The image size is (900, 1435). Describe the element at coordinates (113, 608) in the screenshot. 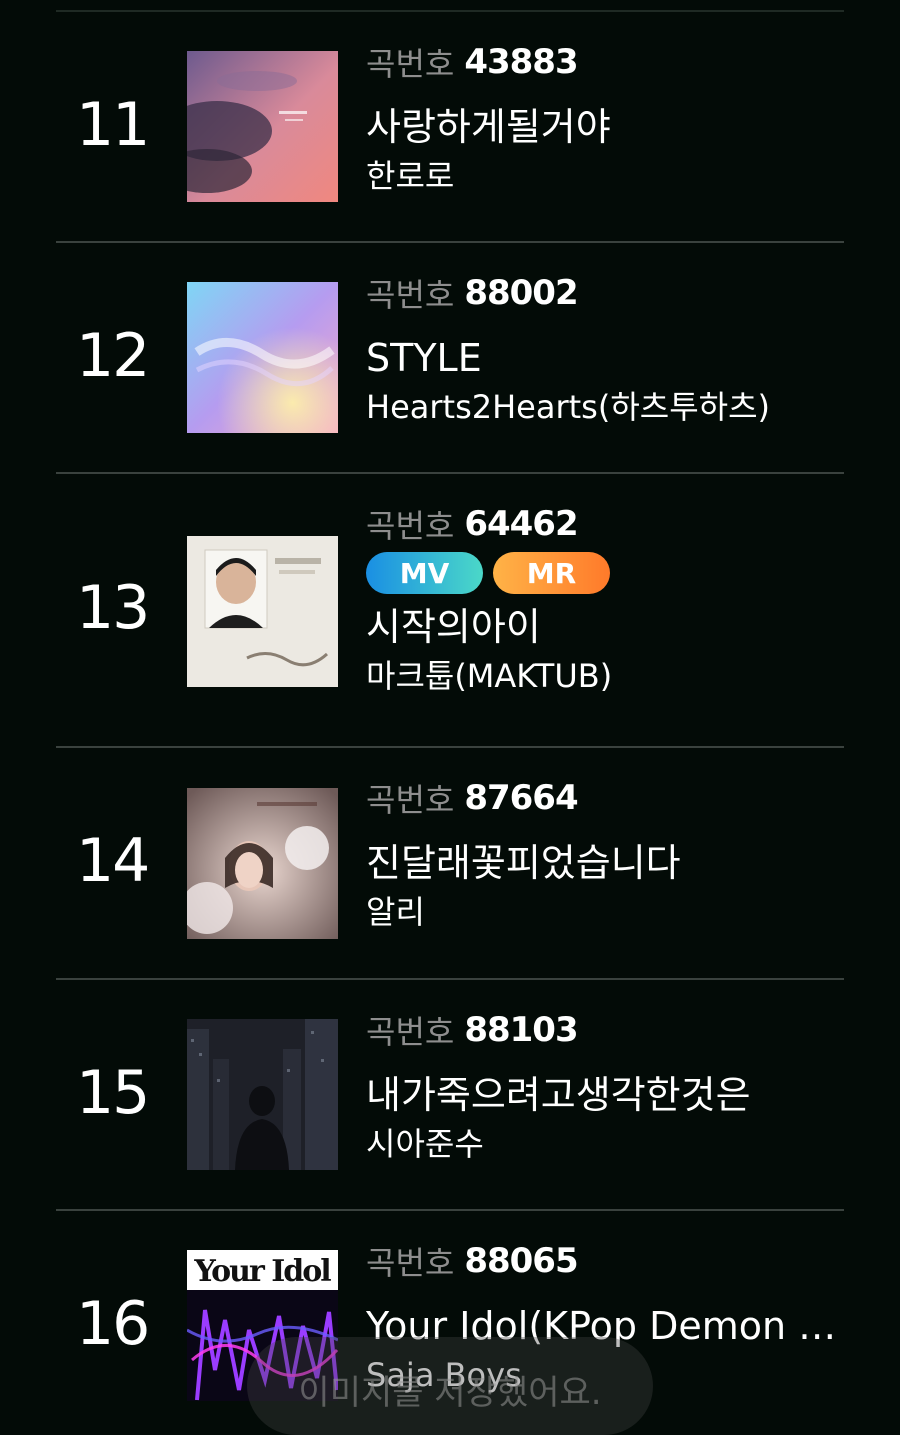

I see `rank-number: 13` at that location.